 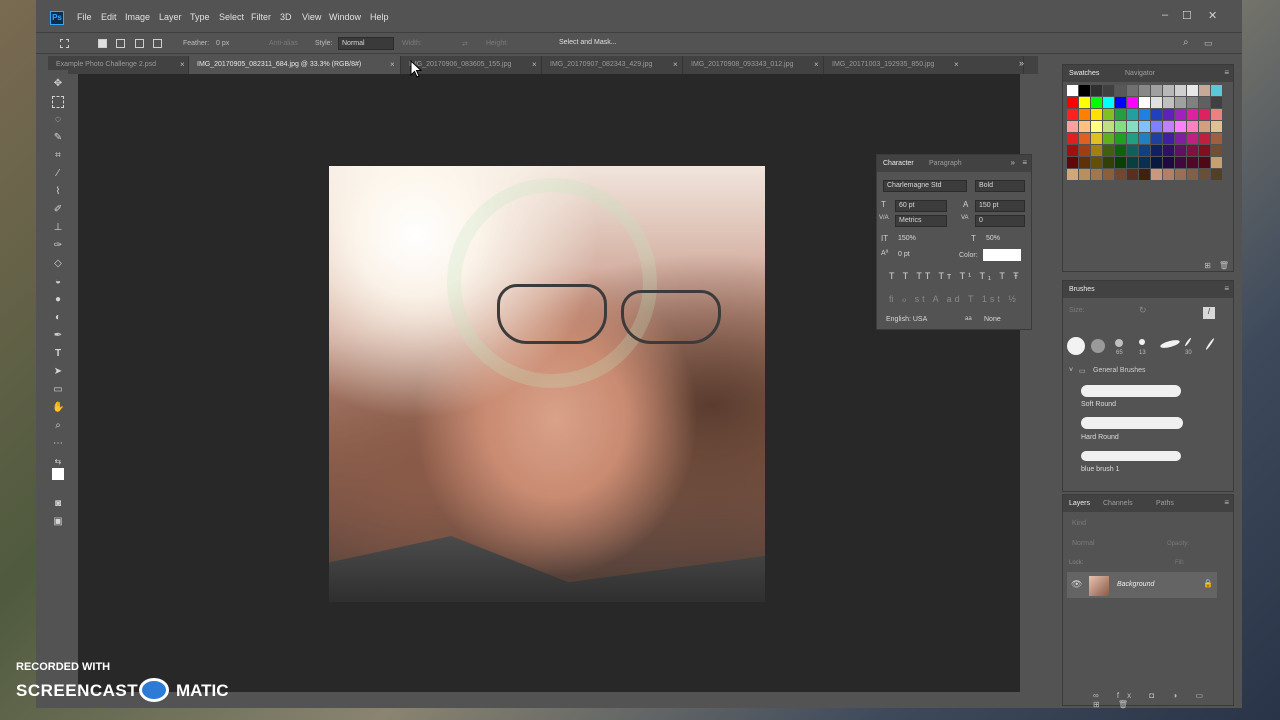 I want to click on new-swatch-icon: ⊞, so click(x=1207, y=265).